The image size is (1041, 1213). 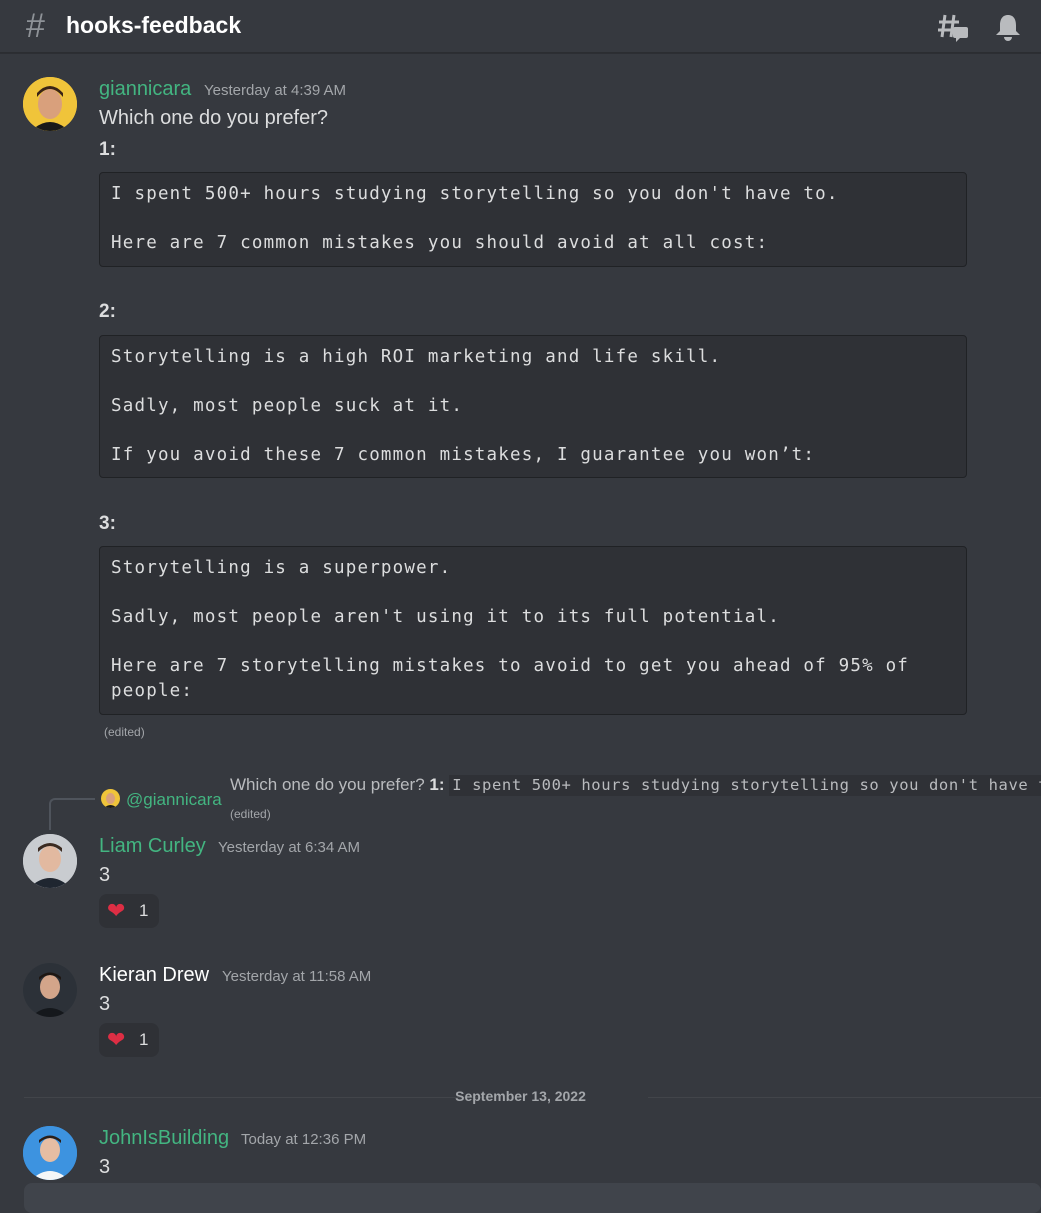 What do you see at coordinates (327, 784) in the screenshot?
I see `reply-preview-text: Which one do you prefer?` at bounding box center [327, 784].